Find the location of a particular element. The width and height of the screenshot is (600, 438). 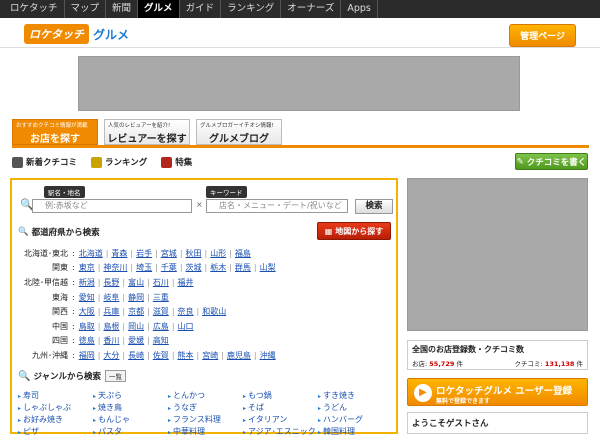

prefecture-links: 徳島 | 香川 | 愛媛 | 高知 is located at coordinates (125, 340).